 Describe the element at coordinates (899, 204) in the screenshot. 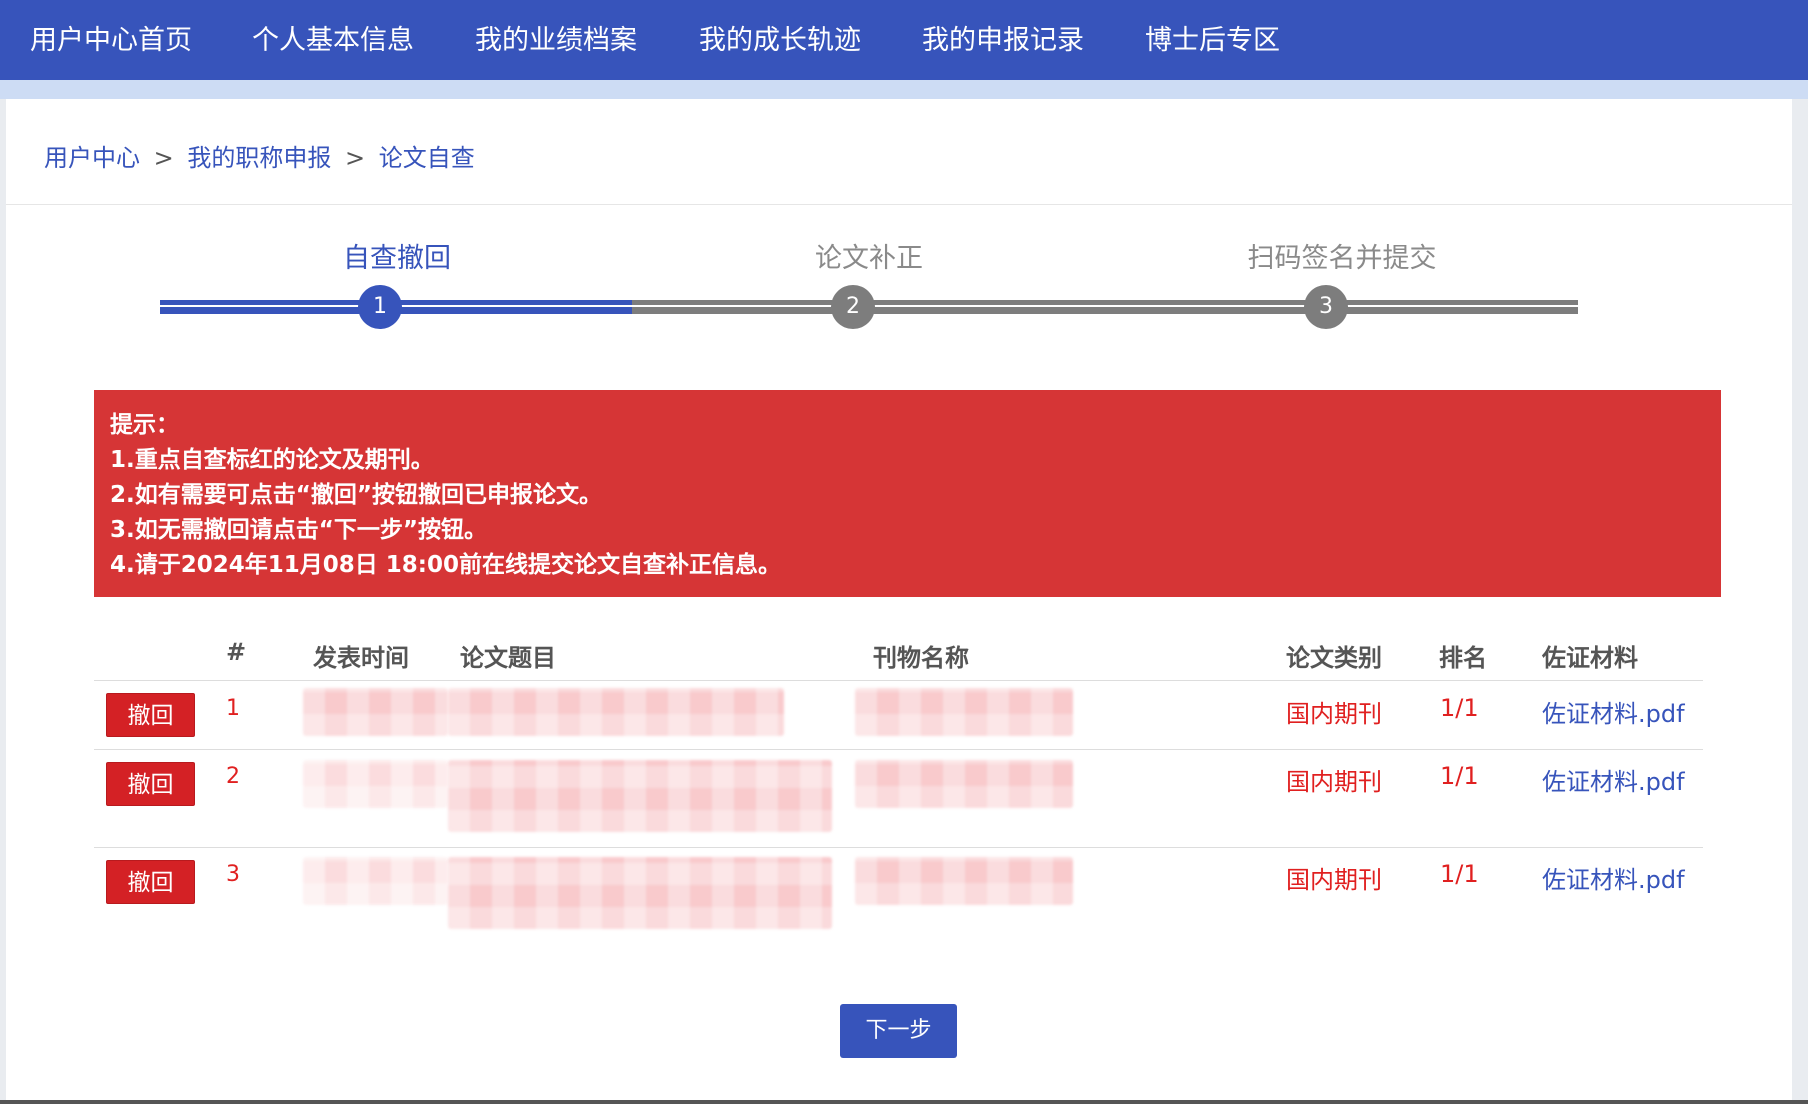

I see `breadcrumb-divider` at that location.